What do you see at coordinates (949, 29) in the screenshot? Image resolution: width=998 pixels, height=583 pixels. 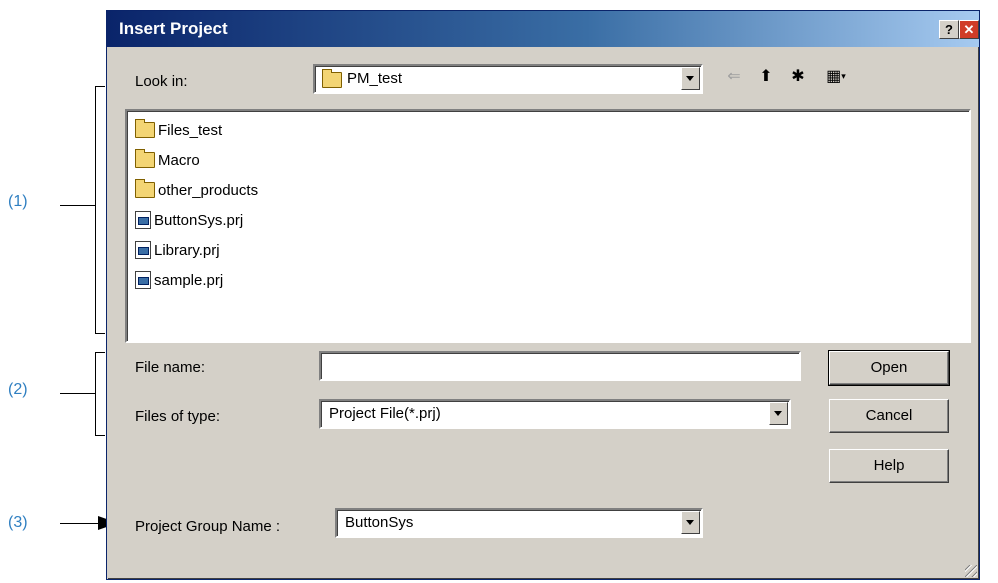 I see `help-title-button: ?` at bounding box center [949, 29].